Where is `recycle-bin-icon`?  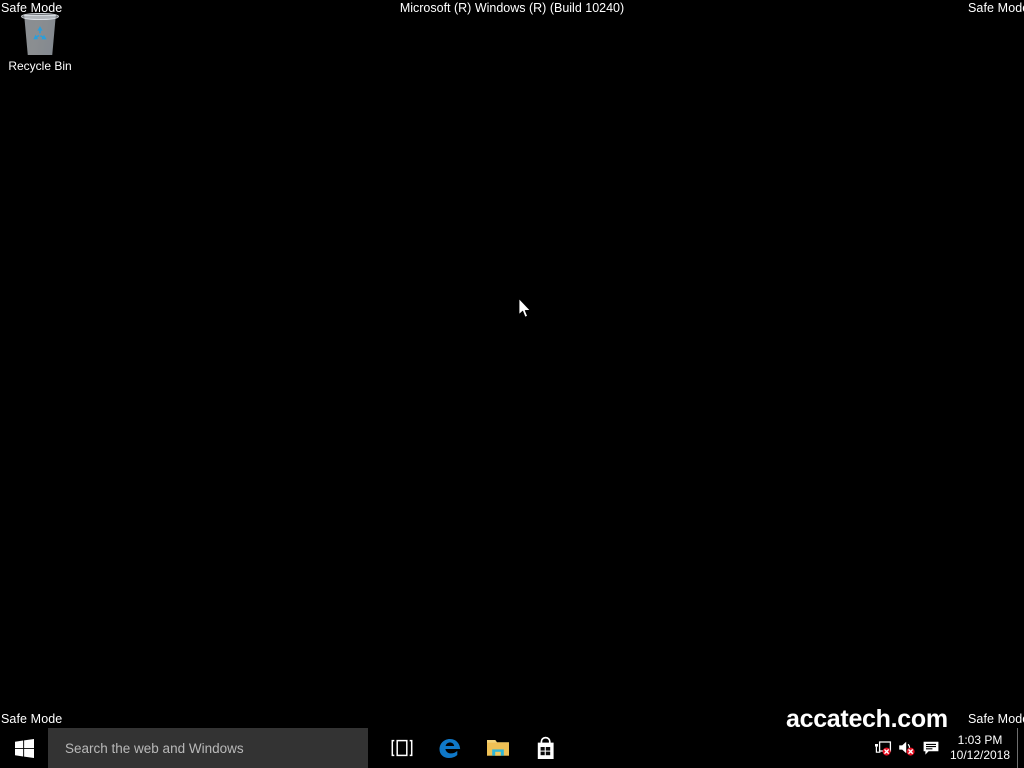
recycle-bin-icon is located at coordinates (40, 34).